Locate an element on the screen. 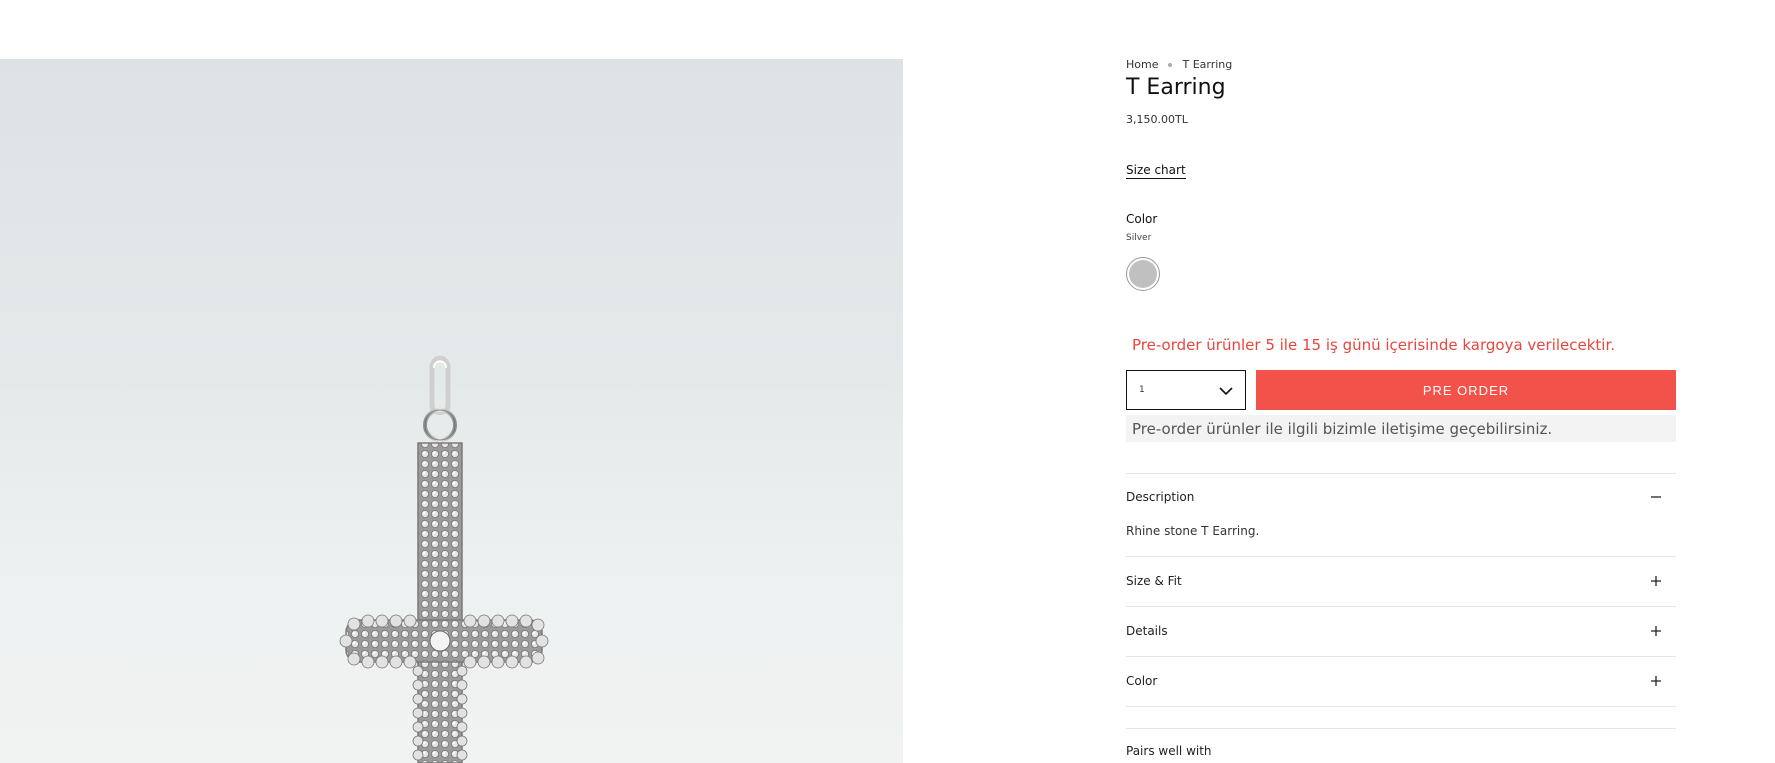 The image size is (1775, 763). size-chart-link: Size chart is located at coordinates (1156, 171).